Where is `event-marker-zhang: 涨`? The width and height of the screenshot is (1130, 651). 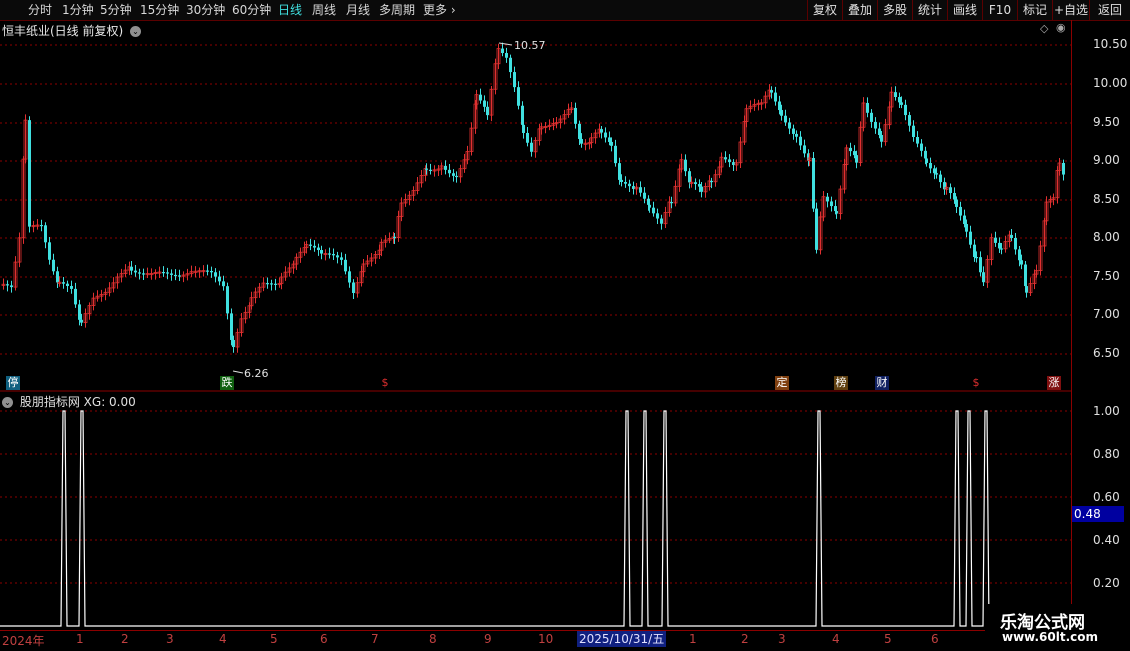
event-marker-zhang: 涨 is located at coordinates (1054, 383).